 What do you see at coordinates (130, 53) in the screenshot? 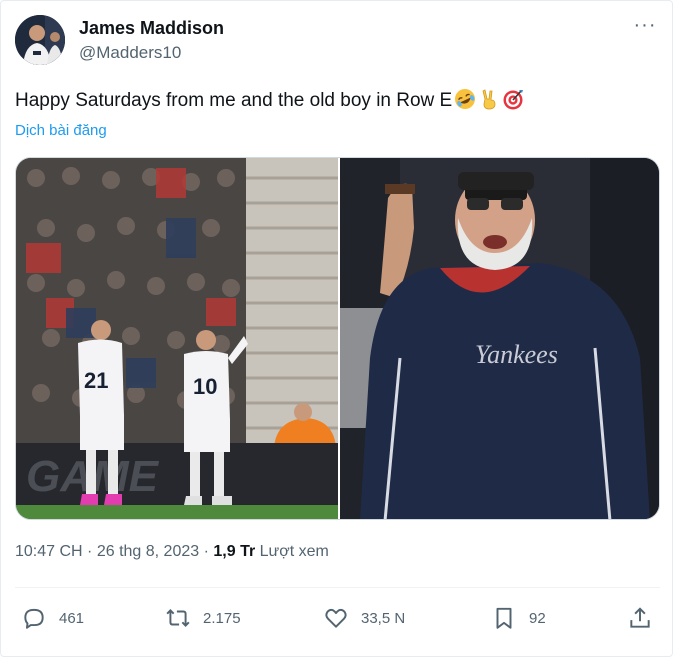
I see `author-handle: @Madders10` at bounding box center [130, 53].